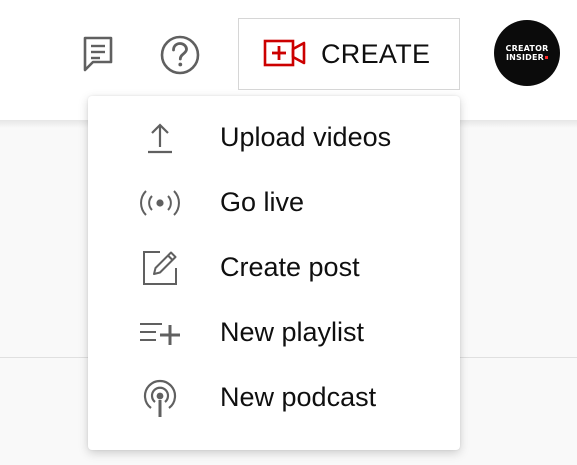 The width and height of the screenshot is (577, 465). Describe the element at coordinates (160, 398) in the screenshot. I see `podcast-icon` at that location.